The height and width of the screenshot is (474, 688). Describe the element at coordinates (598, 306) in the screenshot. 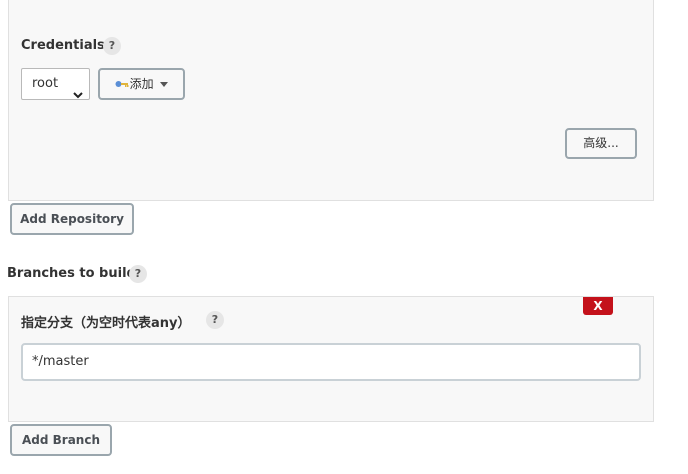

I see `delete-branch-button: X` at that location.